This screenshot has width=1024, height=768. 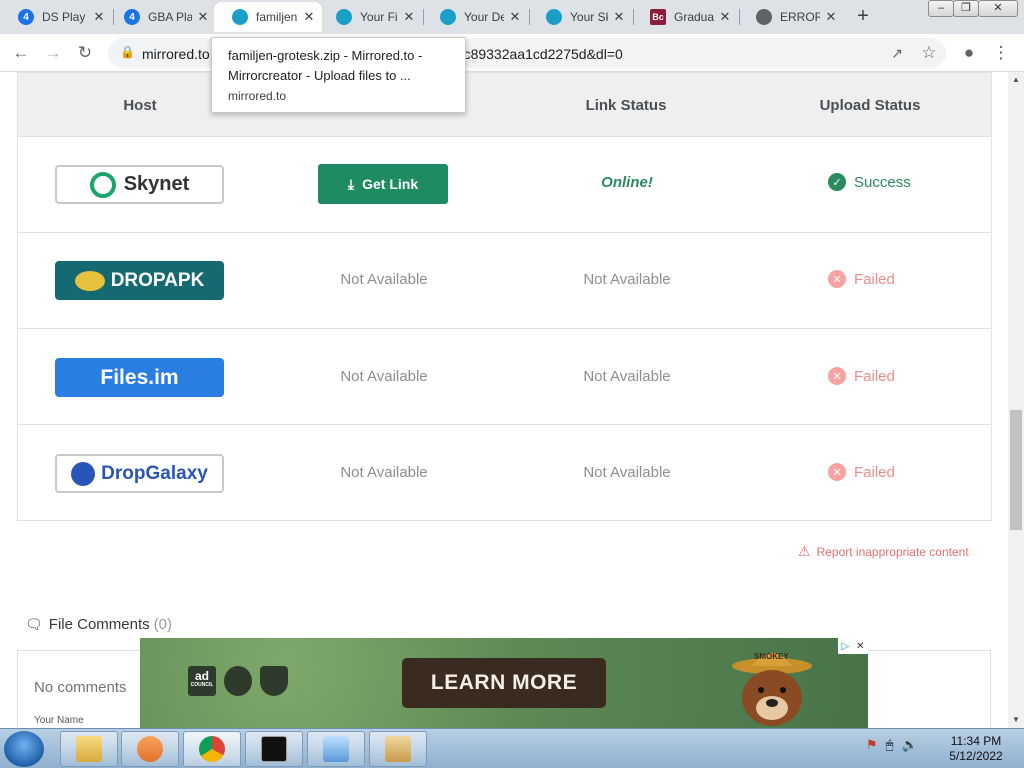 I want to click on skynet-mark-icon, so click(x=102, y=184).